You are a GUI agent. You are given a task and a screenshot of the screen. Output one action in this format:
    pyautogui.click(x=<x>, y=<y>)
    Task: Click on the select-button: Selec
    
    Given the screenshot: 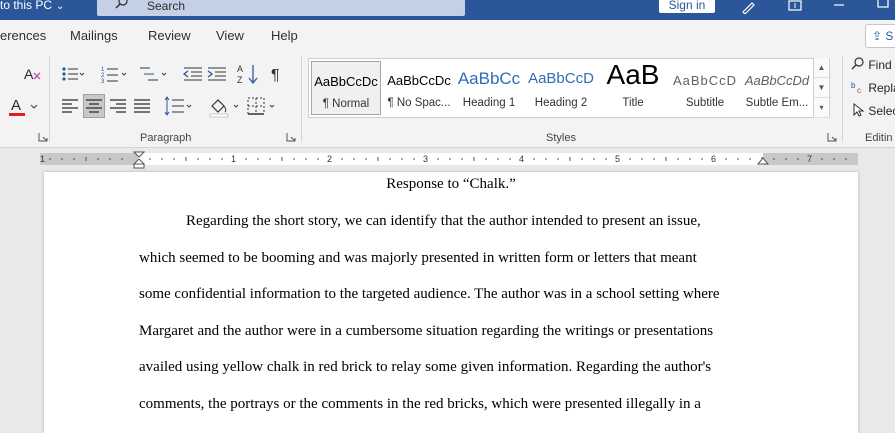 What is the action you would take?
    pyautogui.click(x=873, y=110)
    